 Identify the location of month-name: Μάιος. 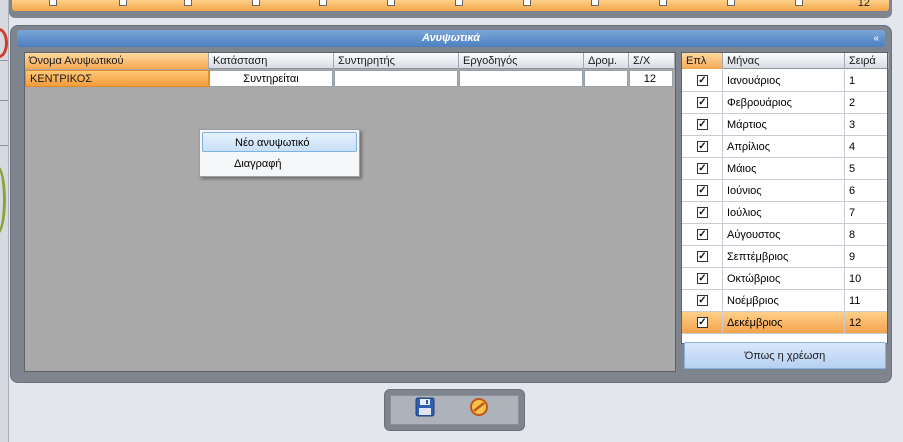
(784, 169).